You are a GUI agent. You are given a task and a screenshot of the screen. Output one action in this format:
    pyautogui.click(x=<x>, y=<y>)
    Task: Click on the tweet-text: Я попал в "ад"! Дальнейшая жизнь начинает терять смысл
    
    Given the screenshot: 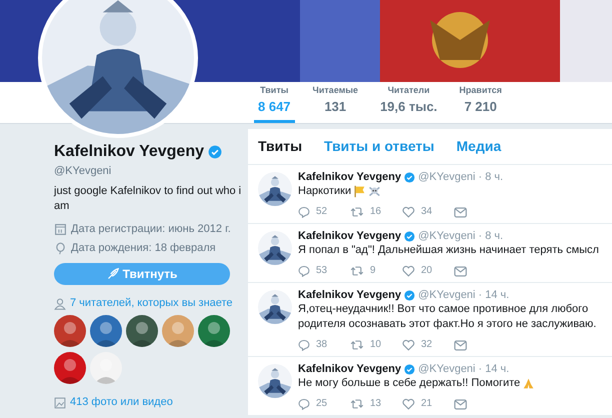 What is the action you would take?
    pyautogui.click(x=448, y=250)
    